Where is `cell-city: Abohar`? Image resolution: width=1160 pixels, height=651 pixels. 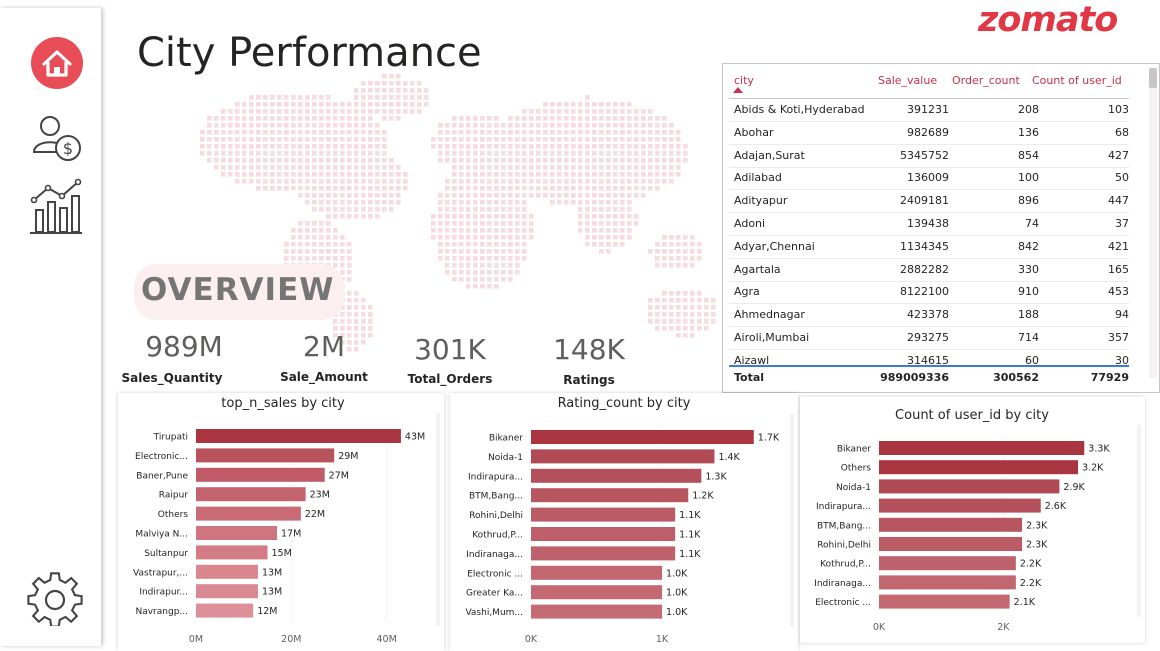
cell-city: Abohar is located at coordinates (754, 132).